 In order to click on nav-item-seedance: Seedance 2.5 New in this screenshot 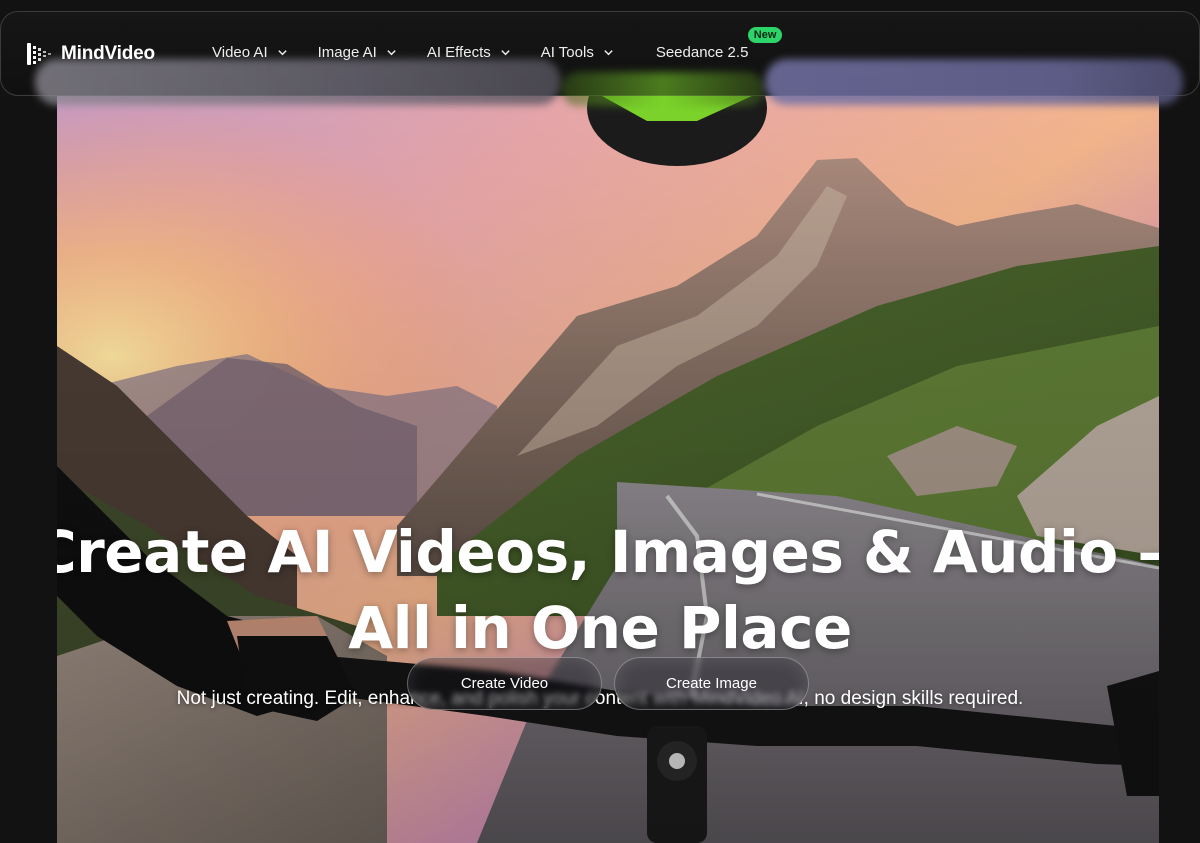, I will do `click(719, 44)`.